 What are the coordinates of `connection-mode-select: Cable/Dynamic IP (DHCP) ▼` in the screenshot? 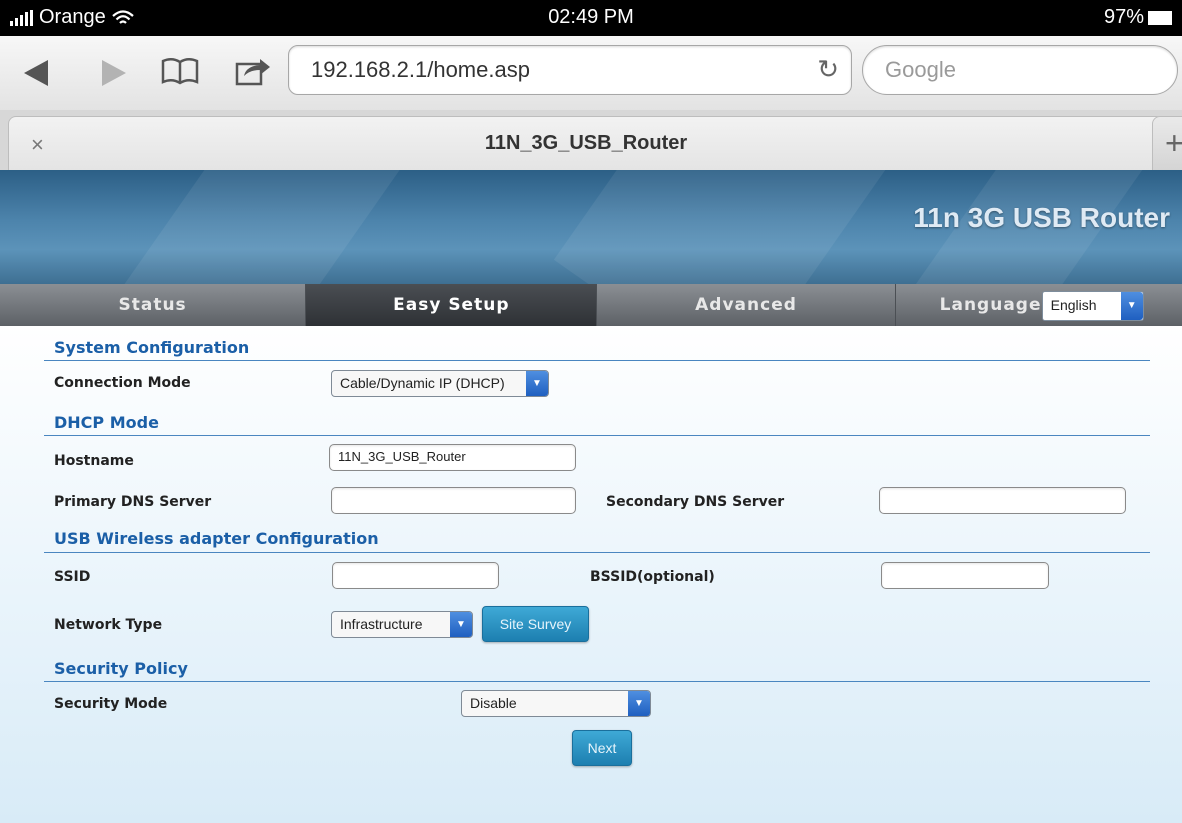 It's located at (440, 383).